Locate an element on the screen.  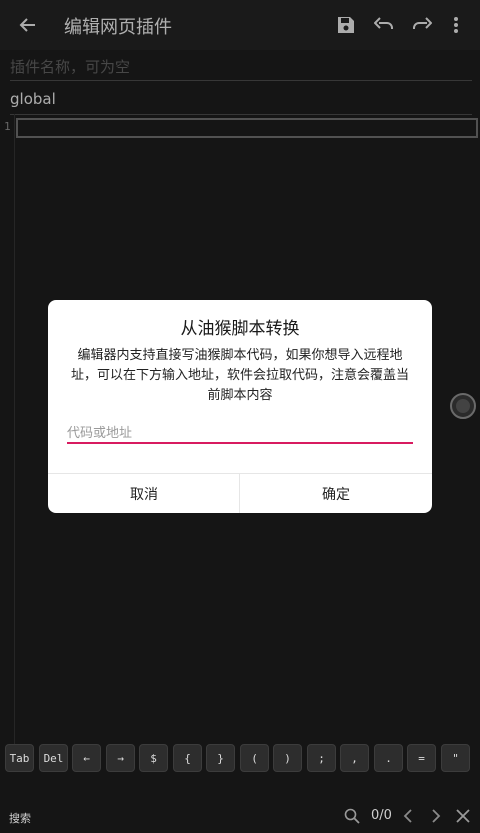
key-tab: Tab is located at coordinates (19, 758).